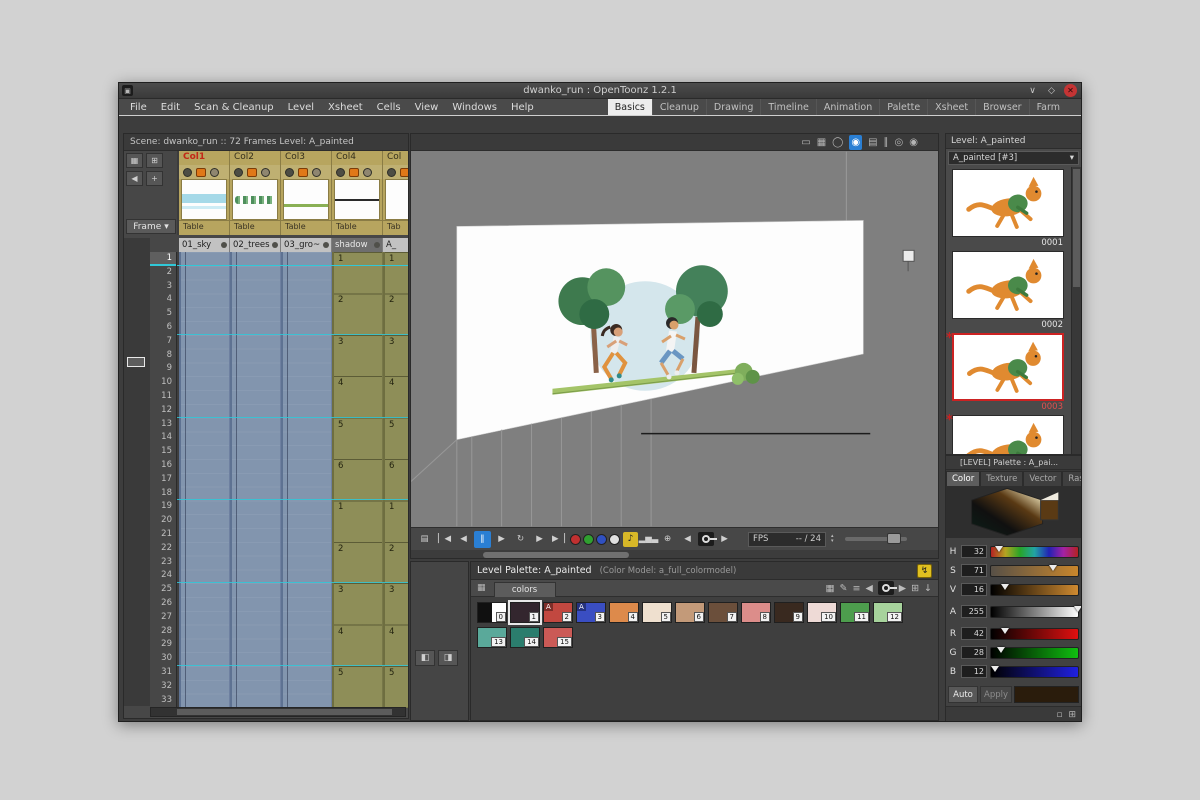 This screenshot has height=800, width=1200. Describe the element at coordinates (588, 539) in the screenshot. I see `green-channel-button` at that location.